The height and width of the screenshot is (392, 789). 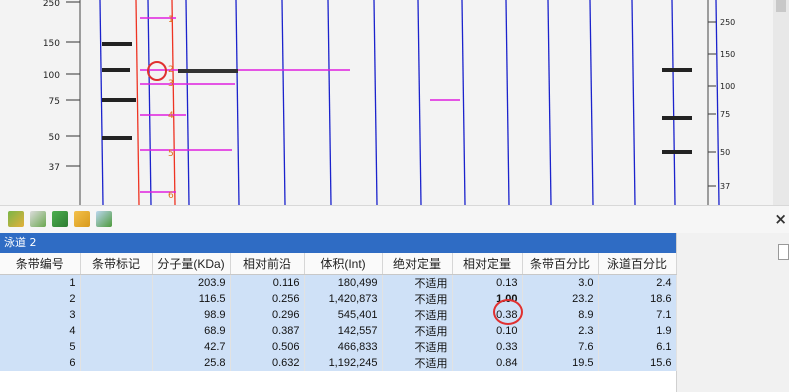 I want to click on cell-rf: 0.506, so click(x=267, y=347).